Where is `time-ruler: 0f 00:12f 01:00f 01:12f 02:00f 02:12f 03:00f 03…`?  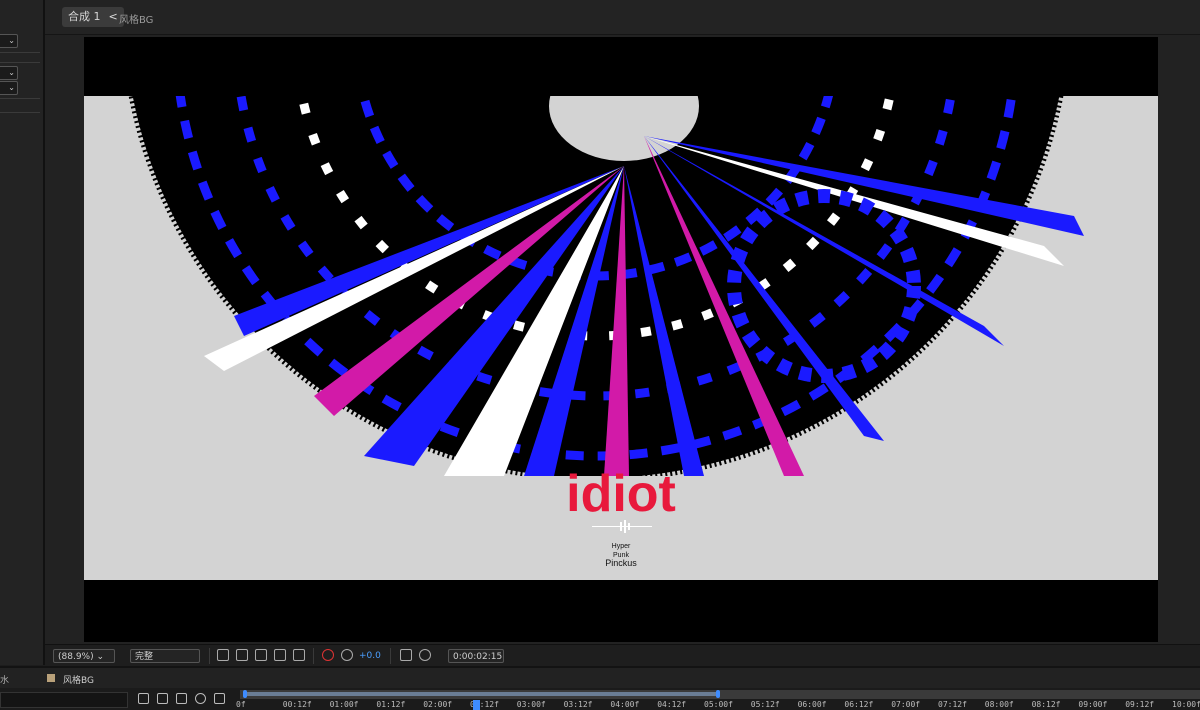
time-ruler: 0f 00:12f 01:00f 01:12f 02:00f 02:12f 03:00f 03… is located at coordinates (600, 699).